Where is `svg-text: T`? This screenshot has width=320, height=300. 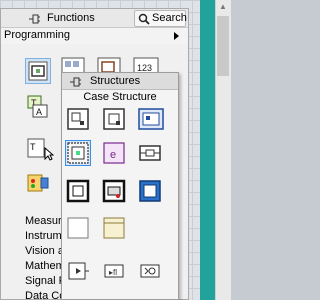
svg-text: T is located at coordinates (33, 147).